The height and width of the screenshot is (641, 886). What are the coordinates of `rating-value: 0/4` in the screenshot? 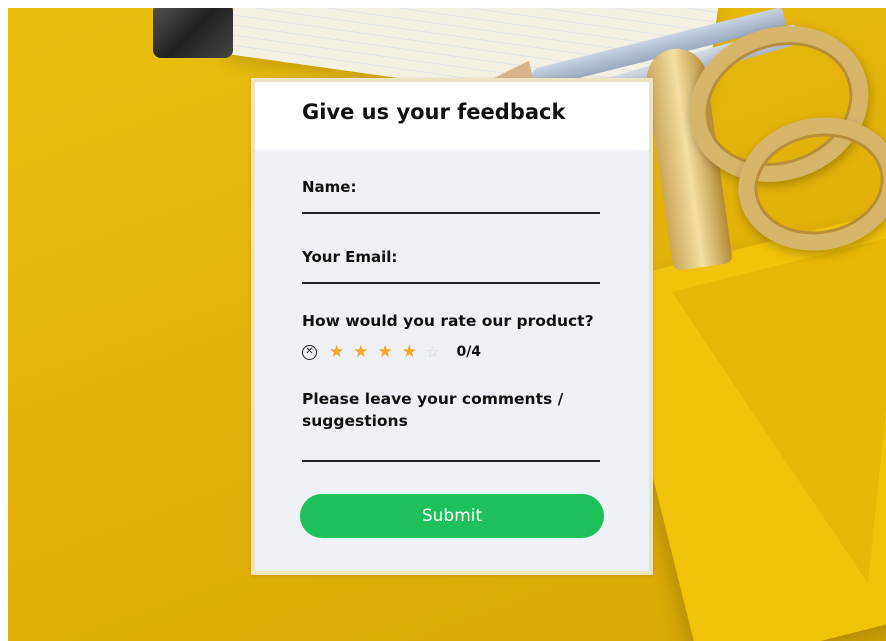 It's located at (469, 352).